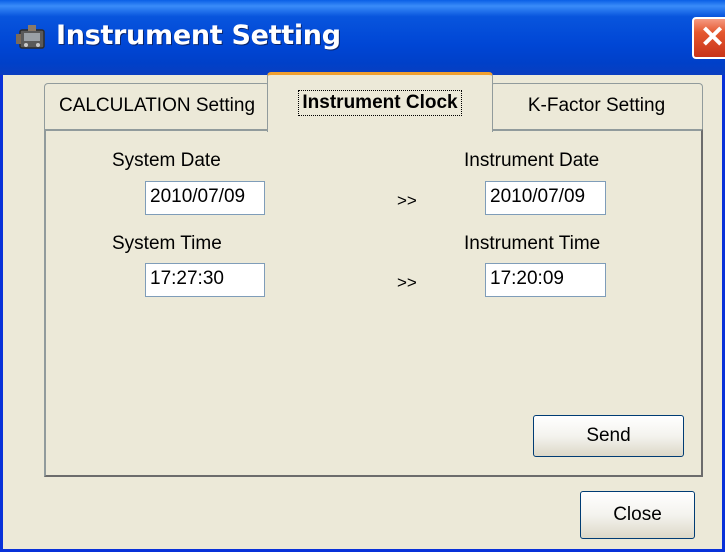 The width and height of the screenshot is (725, 552). I want to click on tab-k-factor-setting: K-Factor Setting, so click(596, 106).